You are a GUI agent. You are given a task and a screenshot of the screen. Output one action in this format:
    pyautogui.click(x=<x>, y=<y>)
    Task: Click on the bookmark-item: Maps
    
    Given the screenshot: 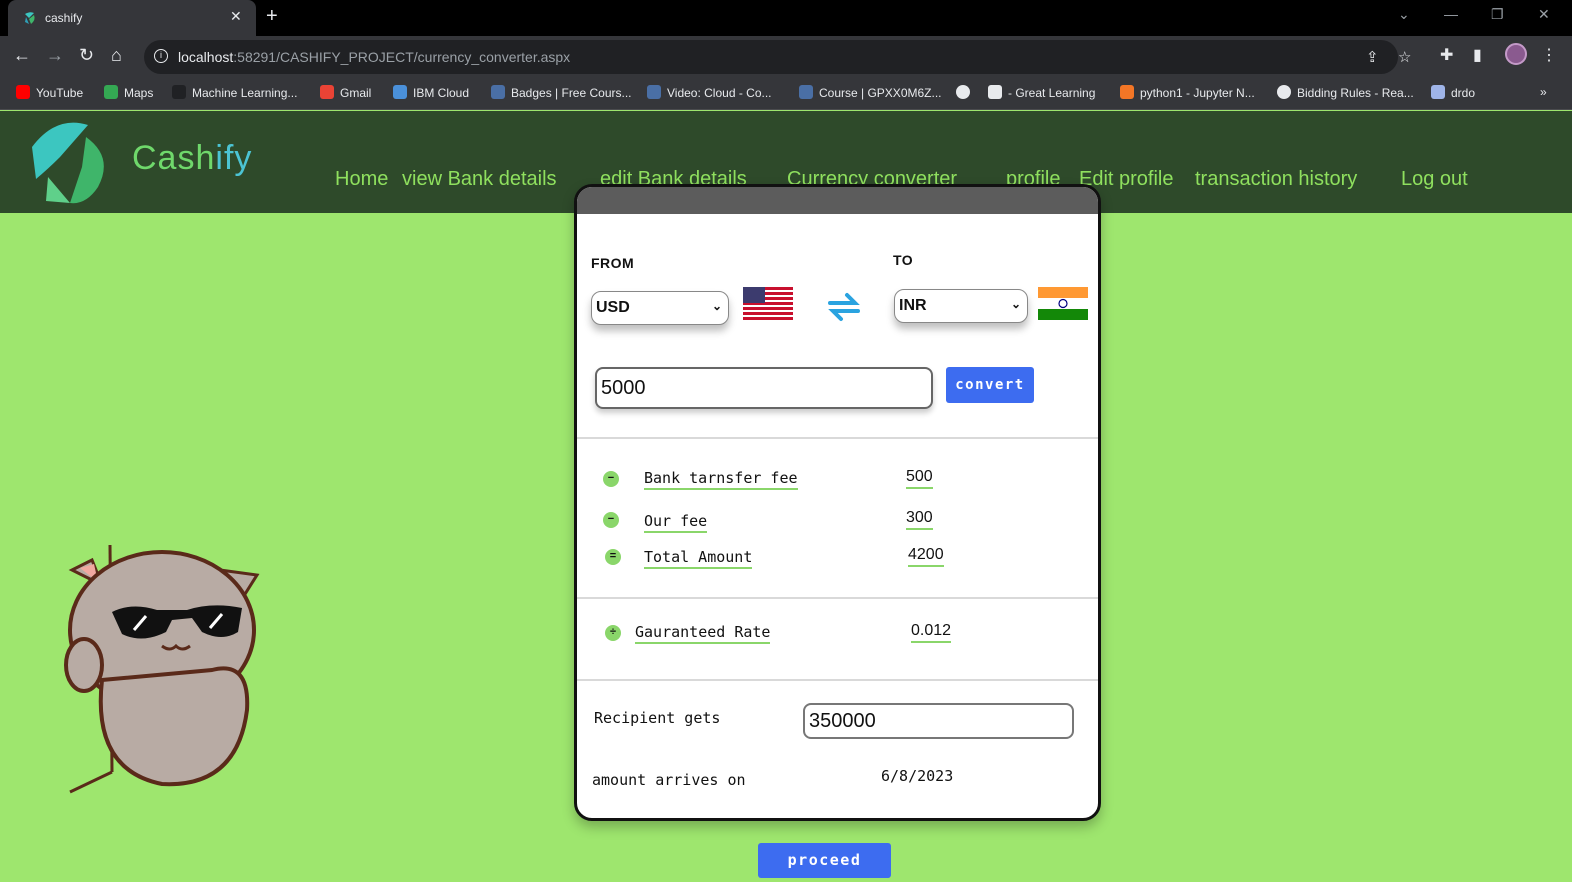 What is the action you would take?
    pyautogui.click(x=128, y=92)
    